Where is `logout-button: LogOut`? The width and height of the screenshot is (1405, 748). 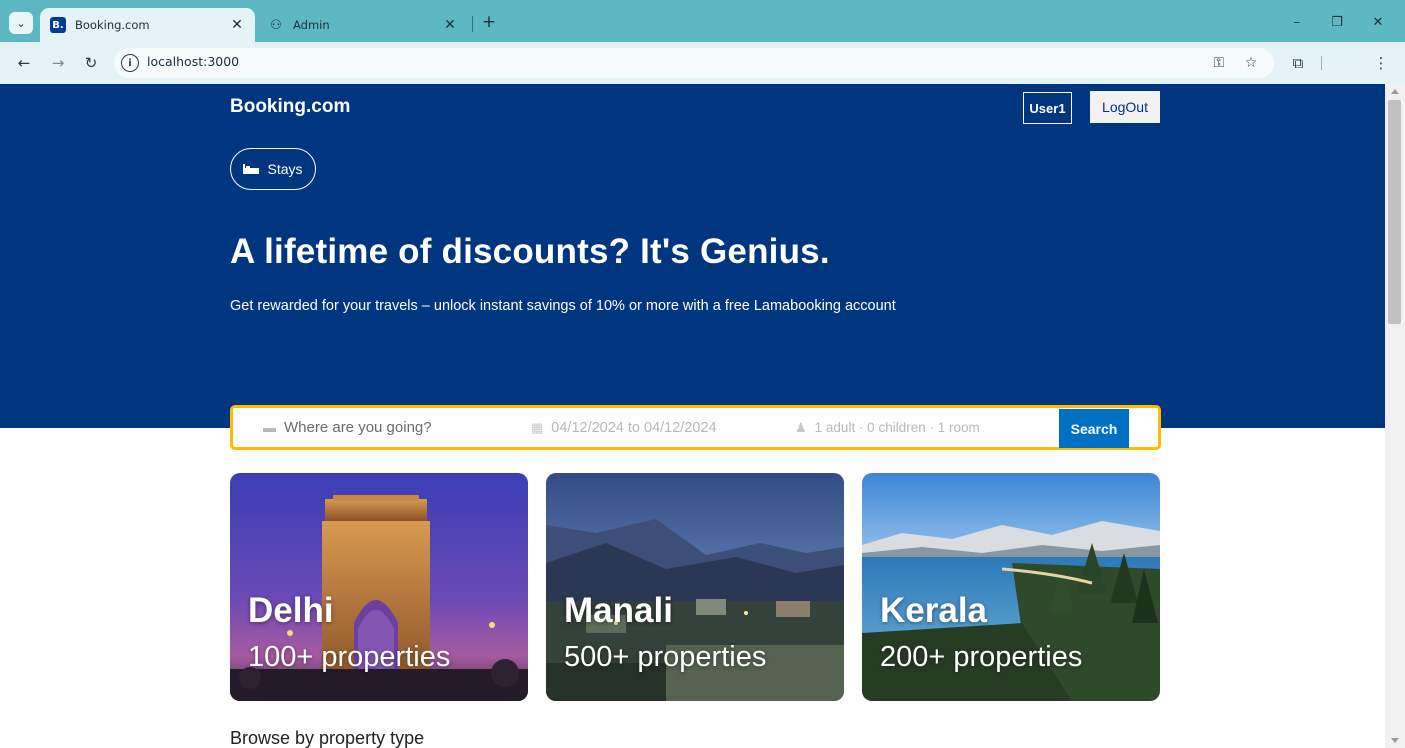 logout-button: LogOut is located at coordinates (1125, 107).